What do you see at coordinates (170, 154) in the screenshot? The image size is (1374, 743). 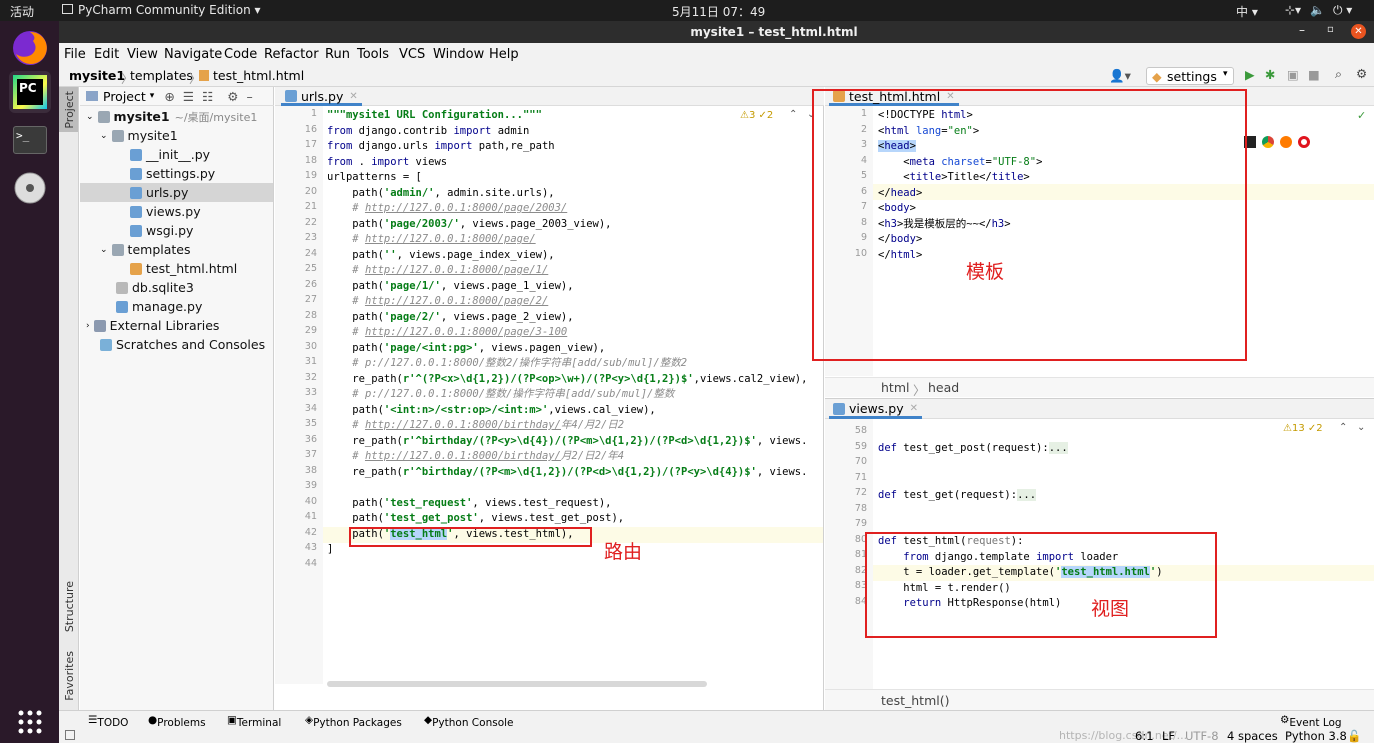 I see `tree-item-init: __init__.py` at bounding box center [170, 154].